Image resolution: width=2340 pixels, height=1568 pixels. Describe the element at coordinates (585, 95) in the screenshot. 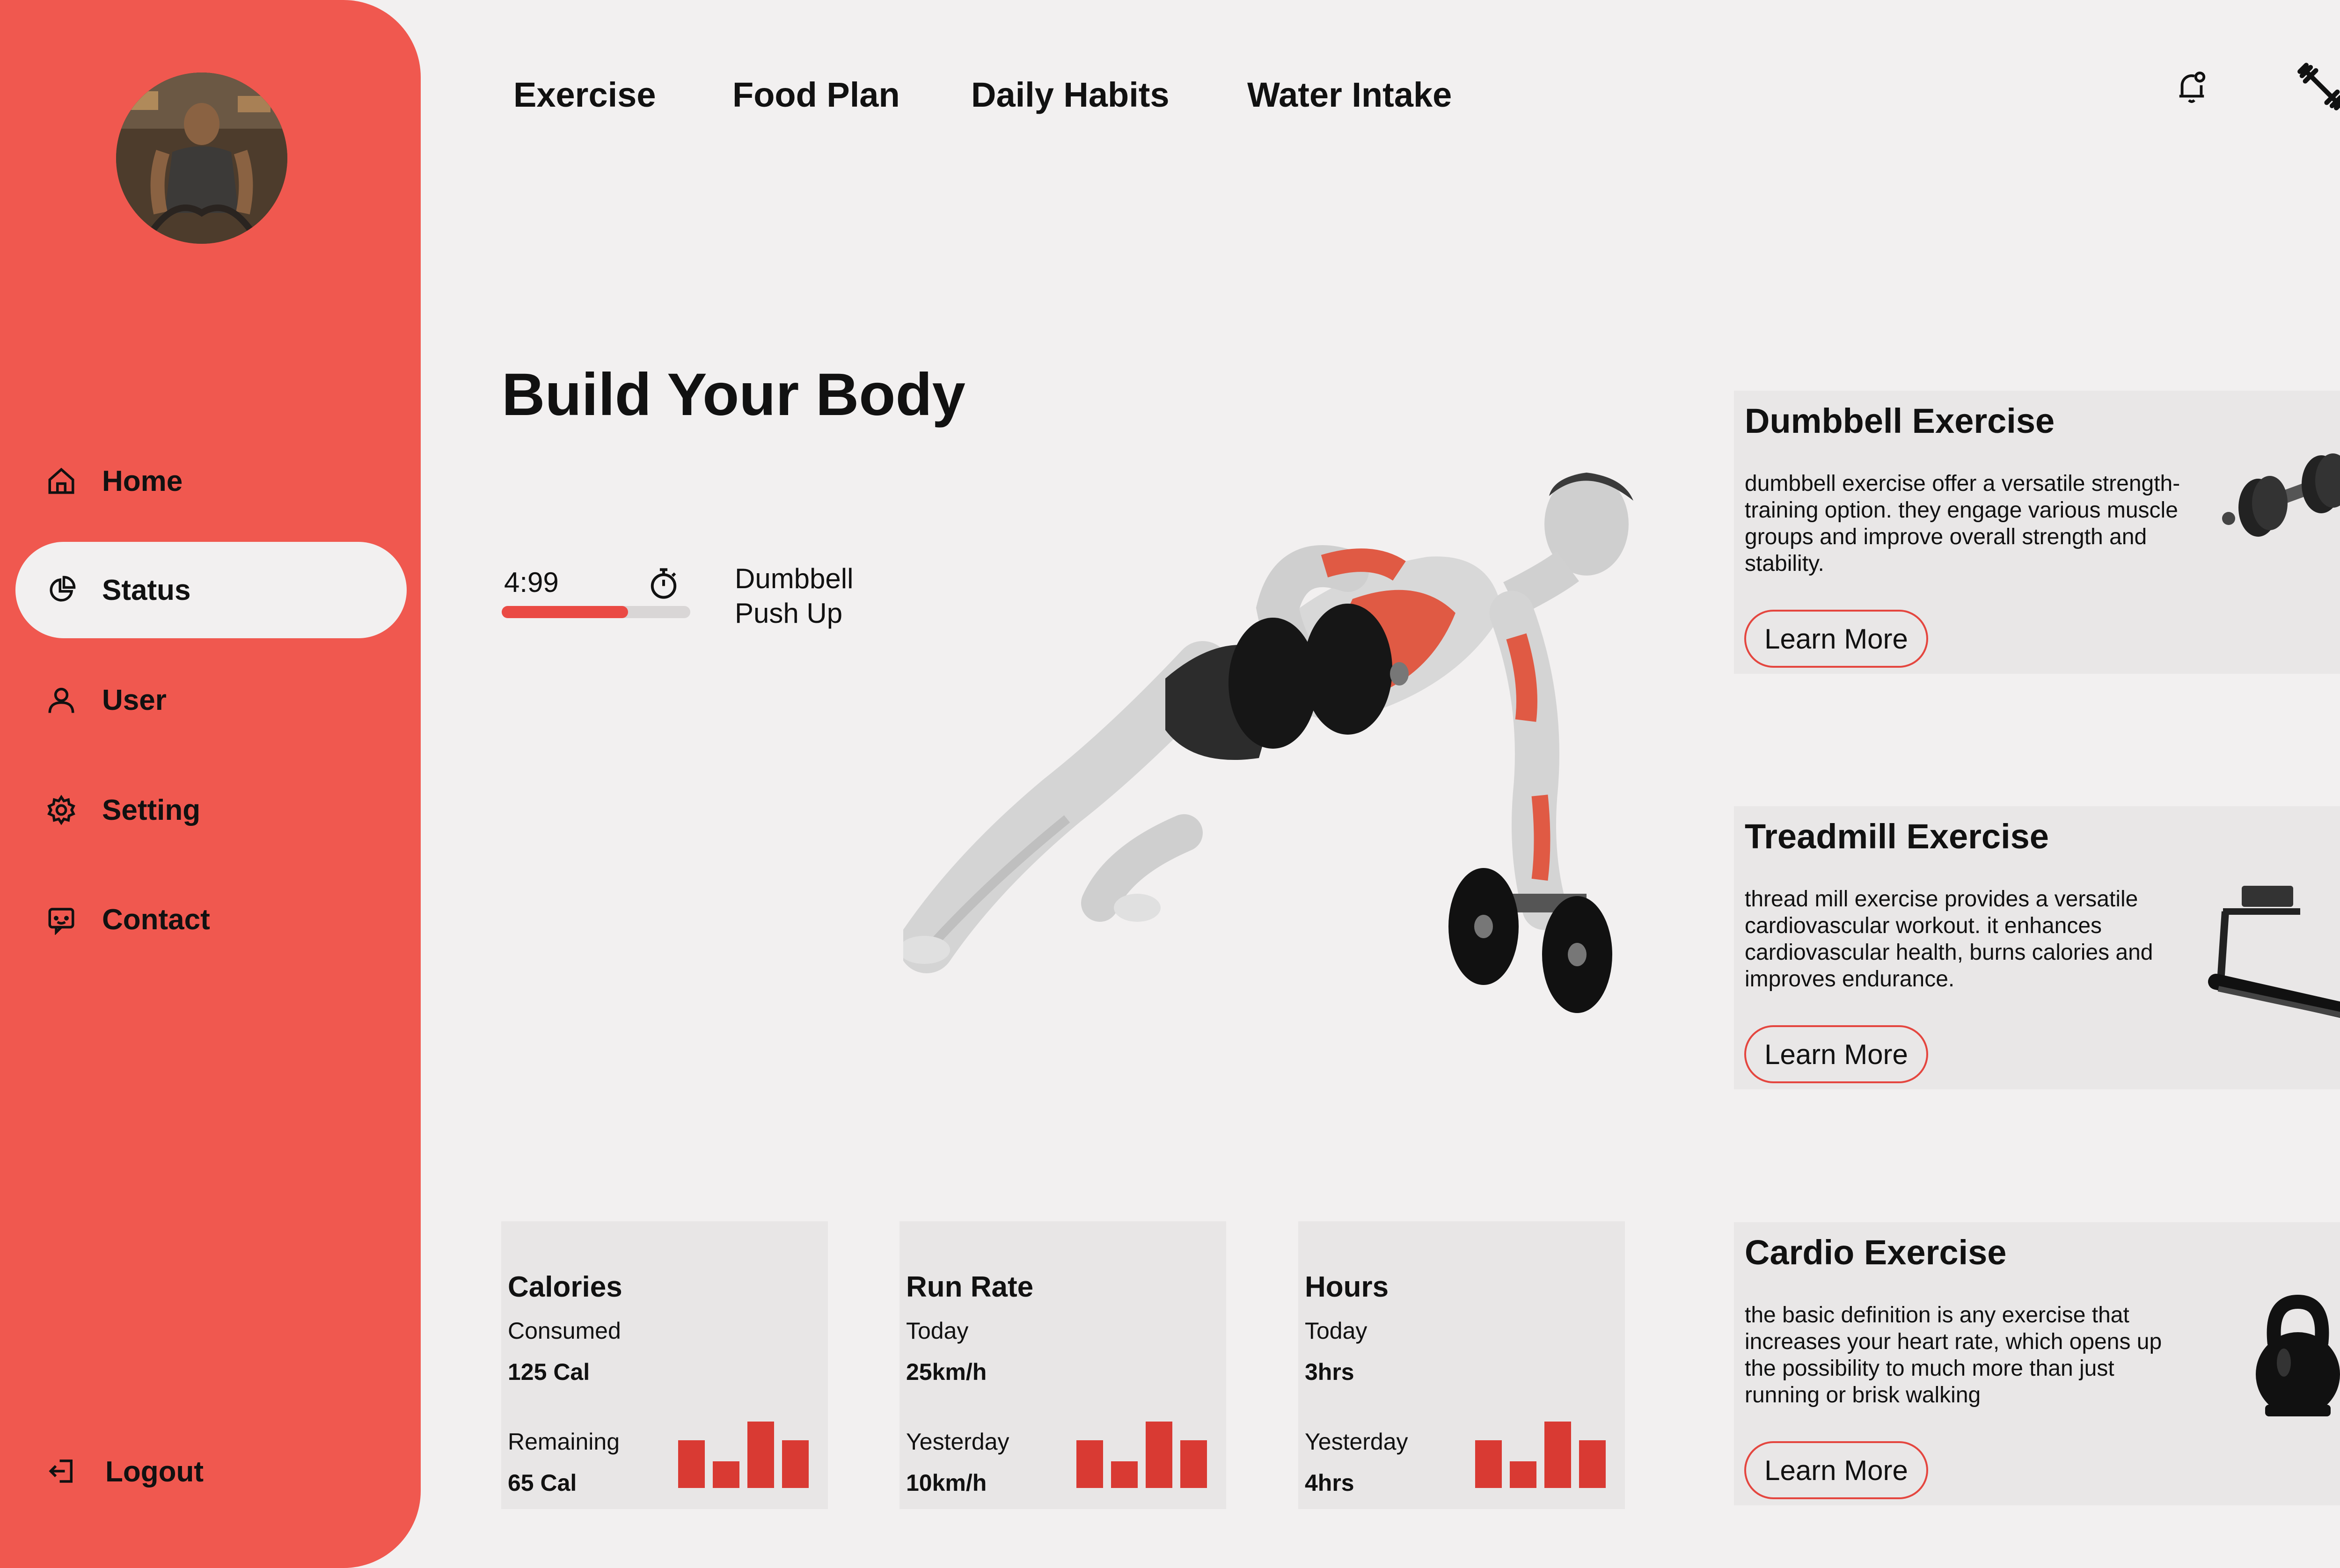

I see `nav-link-exercise: Exercise` at that location.